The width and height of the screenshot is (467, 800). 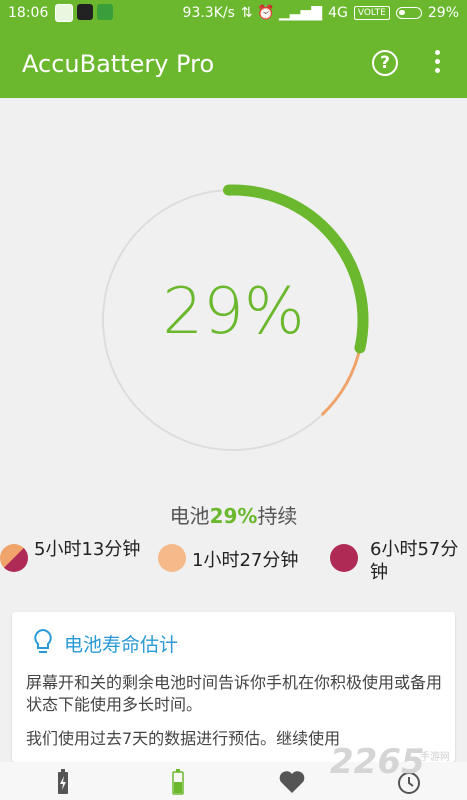 What do you see at coordinates (233, 312) in the screenshot?
I see `battery-percent: 29%` at bounding box center [233, 312].